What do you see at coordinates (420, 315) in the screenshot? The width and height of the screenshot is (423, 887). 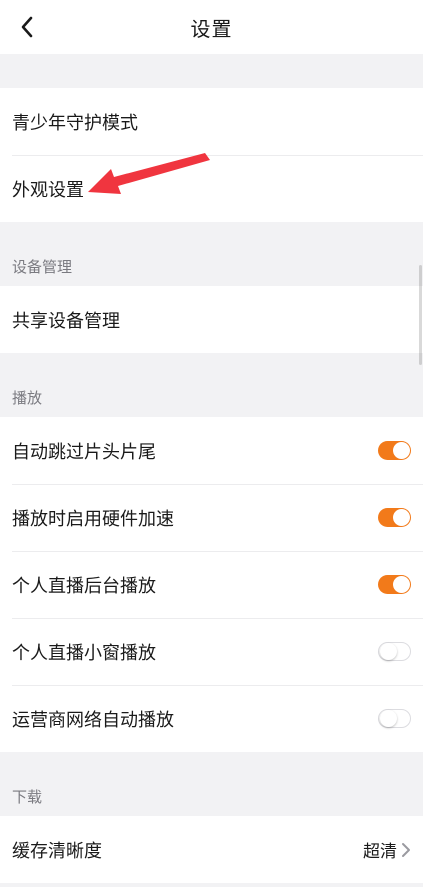 I see `scrollbar` at bounding box center [420, 315].